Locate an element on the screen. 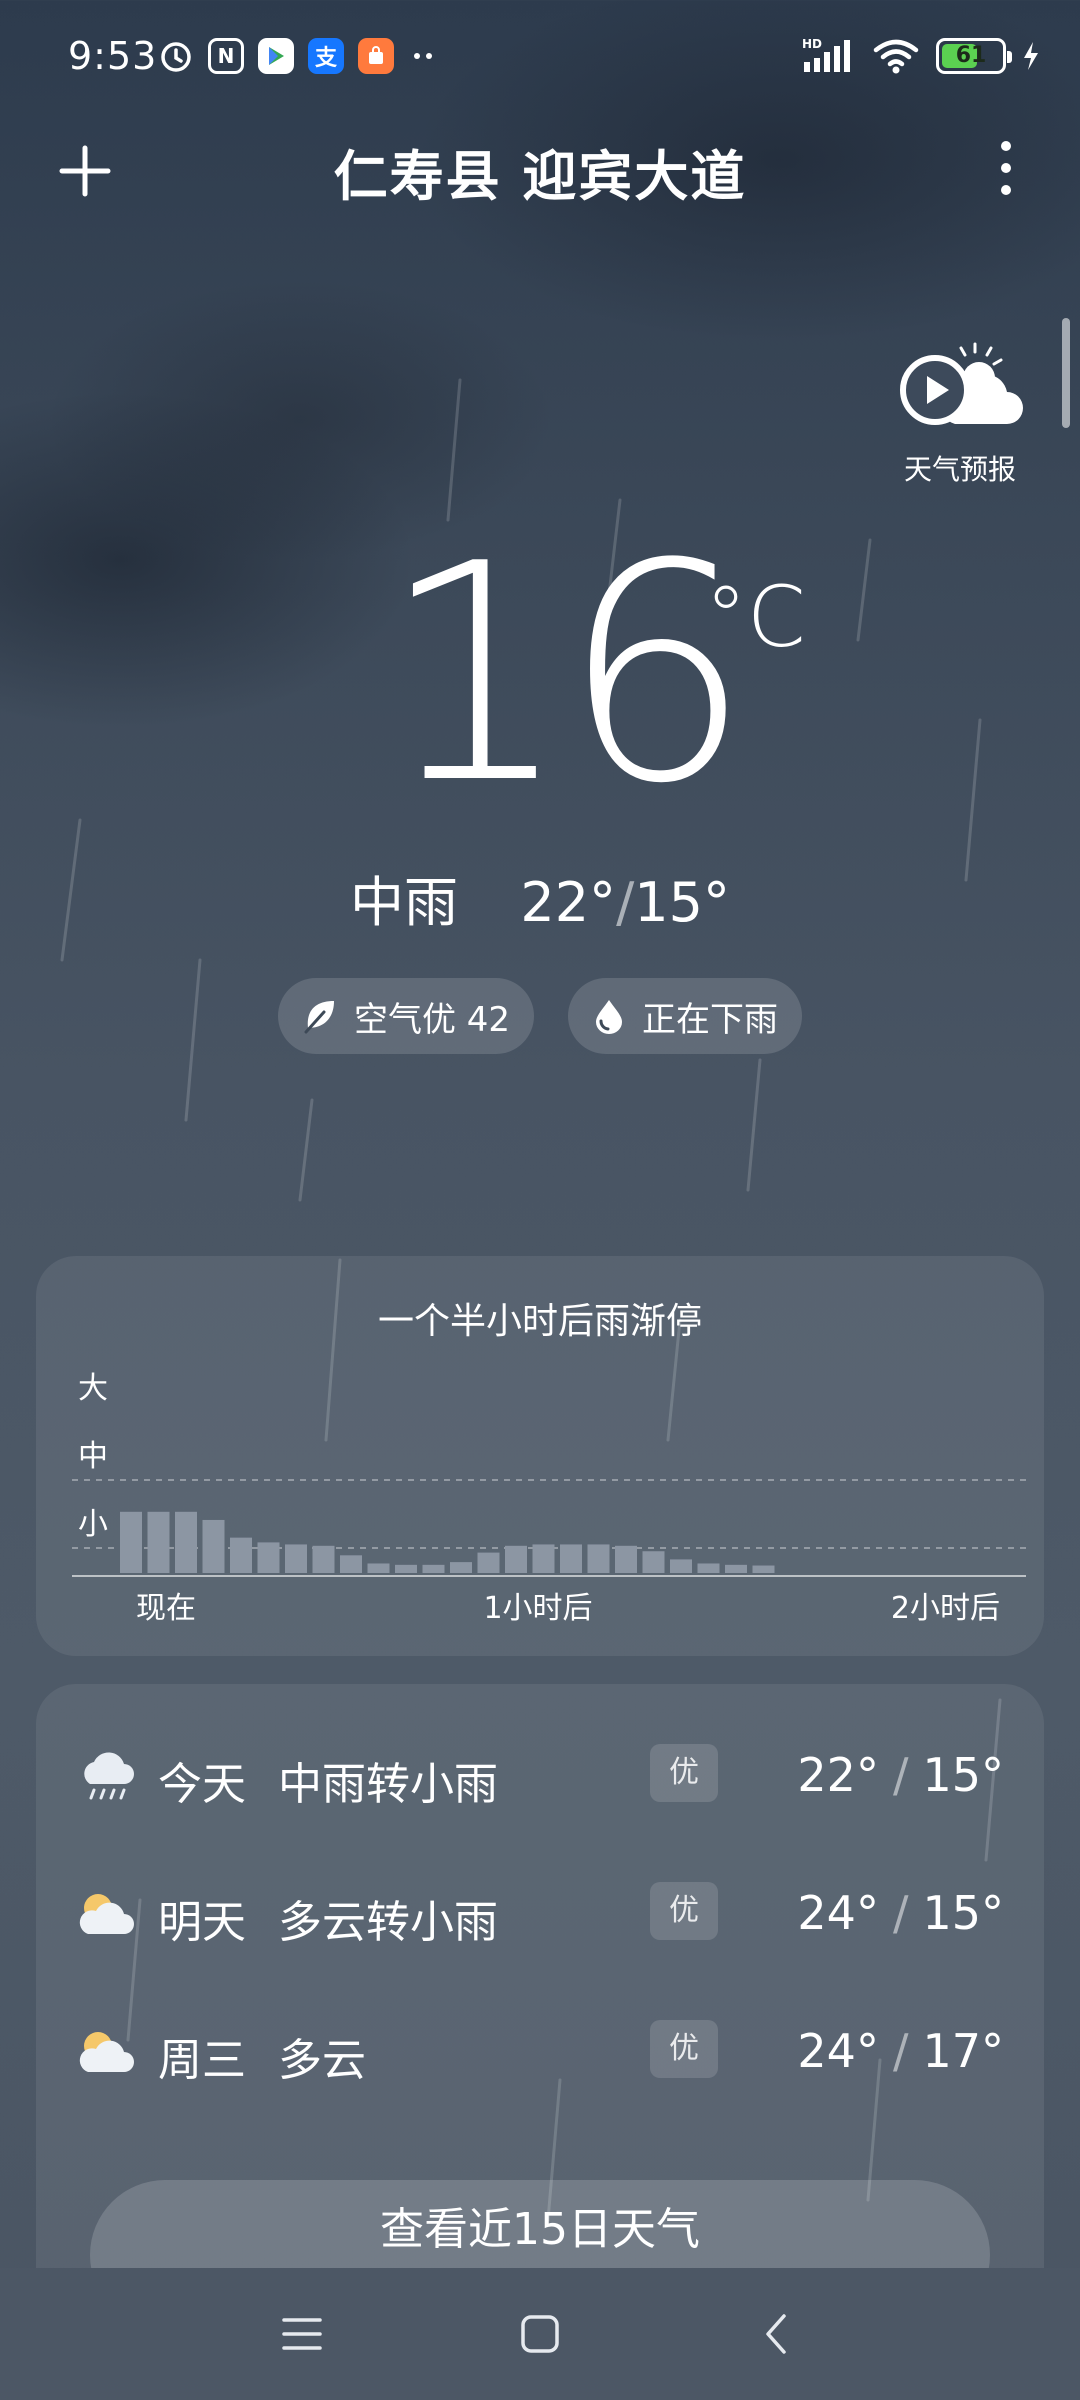 Image resolution: width=1080 pixels, height=2400 pixels. app-header: 仁寿县 迎宾大道 is located at coordinates (540, 168).